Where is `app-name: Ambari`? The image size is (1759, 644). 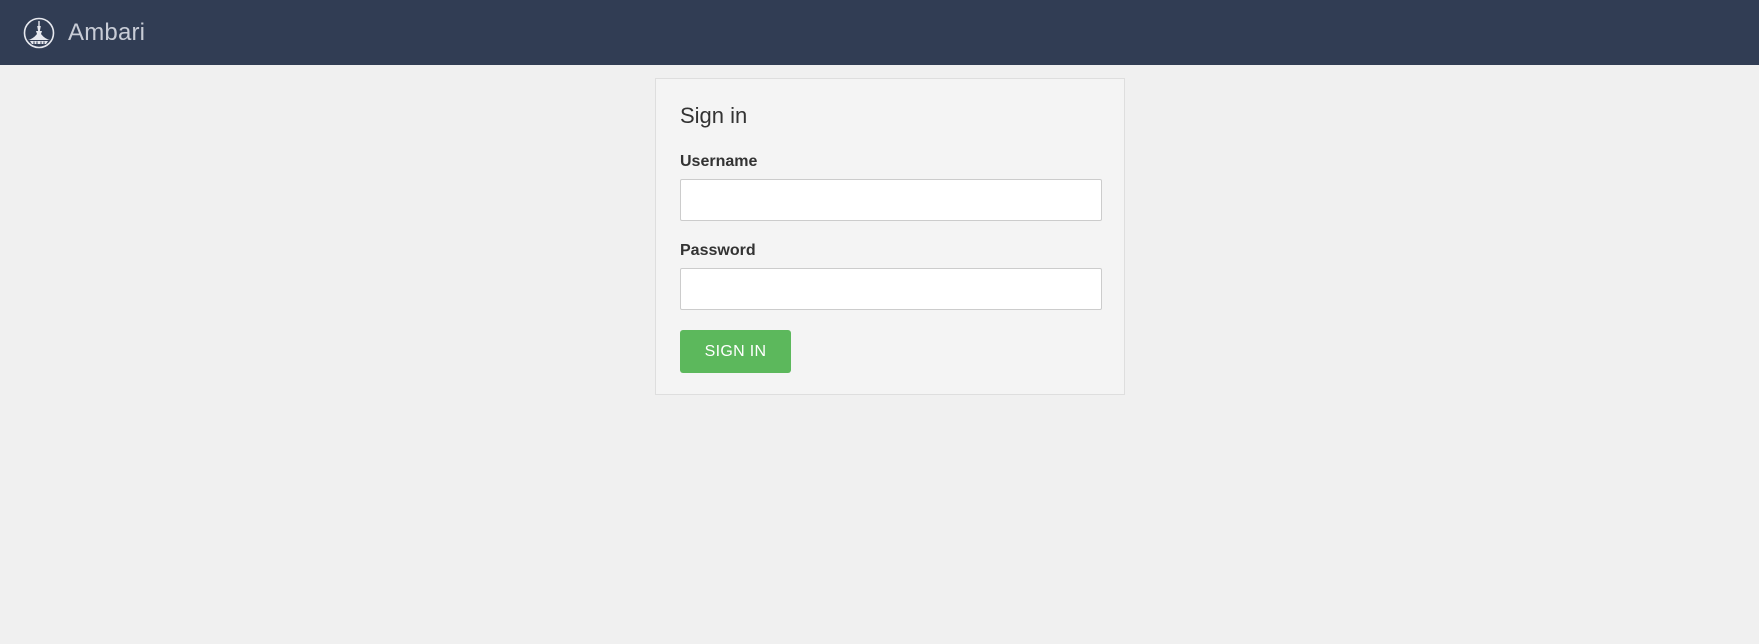
app-name: Ambari is located at coordinates (107, 32).